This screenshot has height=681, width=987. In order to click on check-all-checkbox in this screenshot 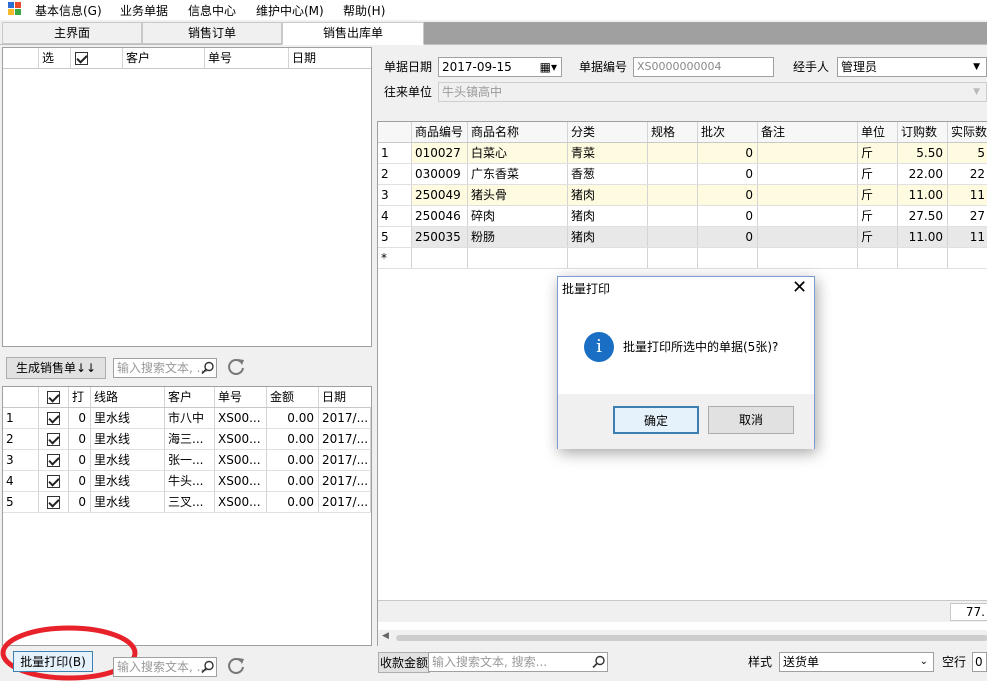, I will do `click(53, 397)`.